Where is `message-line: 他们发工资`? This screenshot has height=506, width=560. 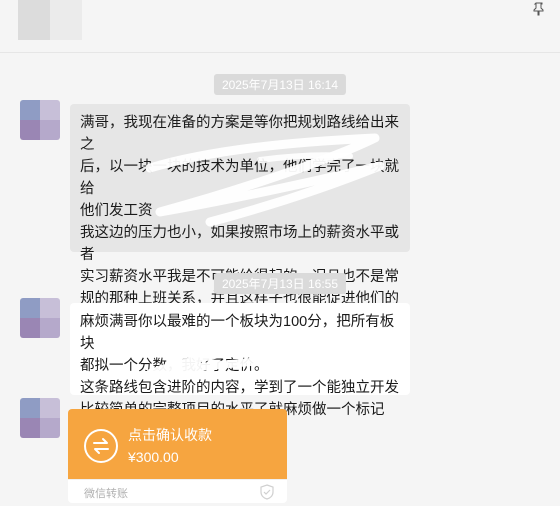 message-line: 他们发工资 is located at coordinates (116, 211).